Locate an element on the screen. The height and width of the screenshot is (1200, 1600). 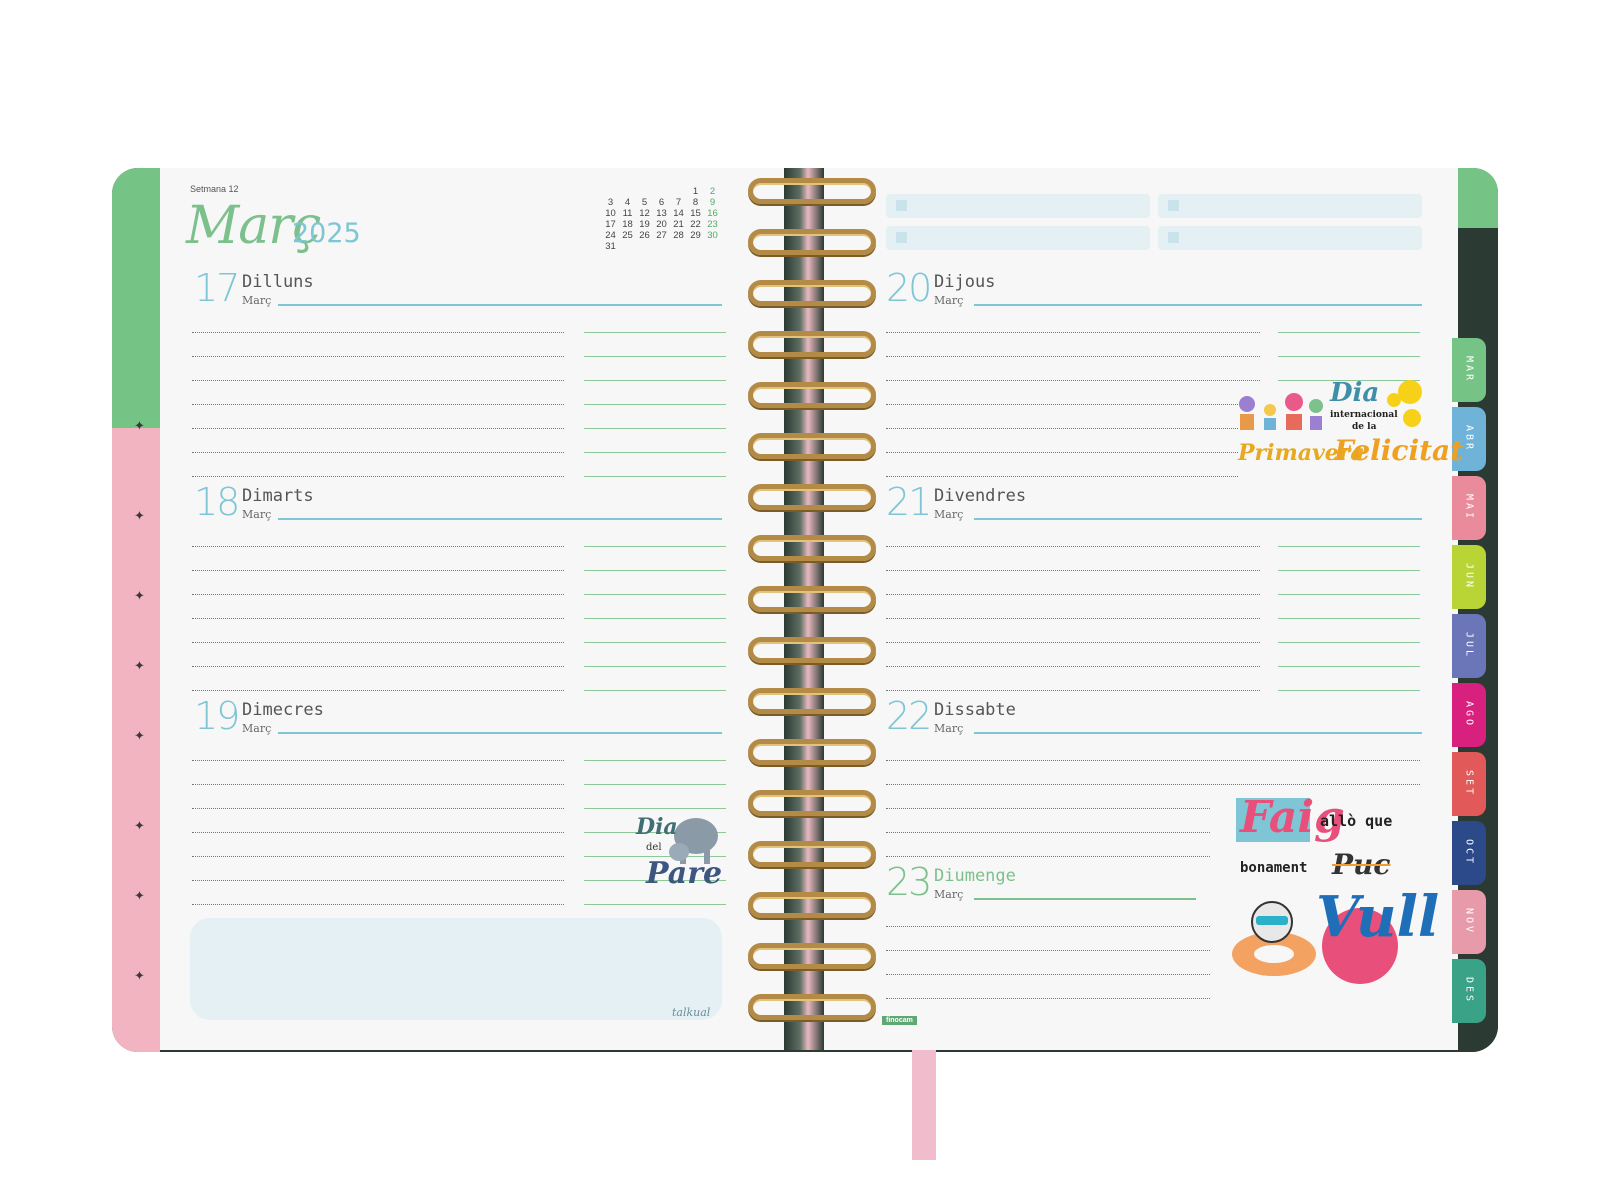
month-tab-oct: OCT is located at coordinates (1469, 853).